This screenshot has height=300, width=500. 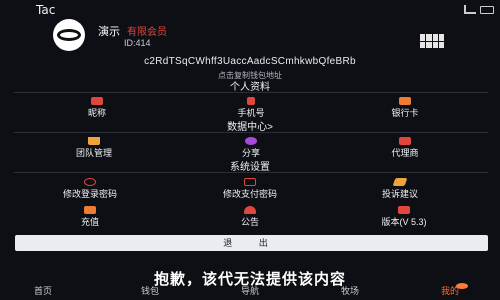 What do you see at coordinates (405, 101) in the screenshot?
I see `bank-card-icon` at bounding box center [405, 101].